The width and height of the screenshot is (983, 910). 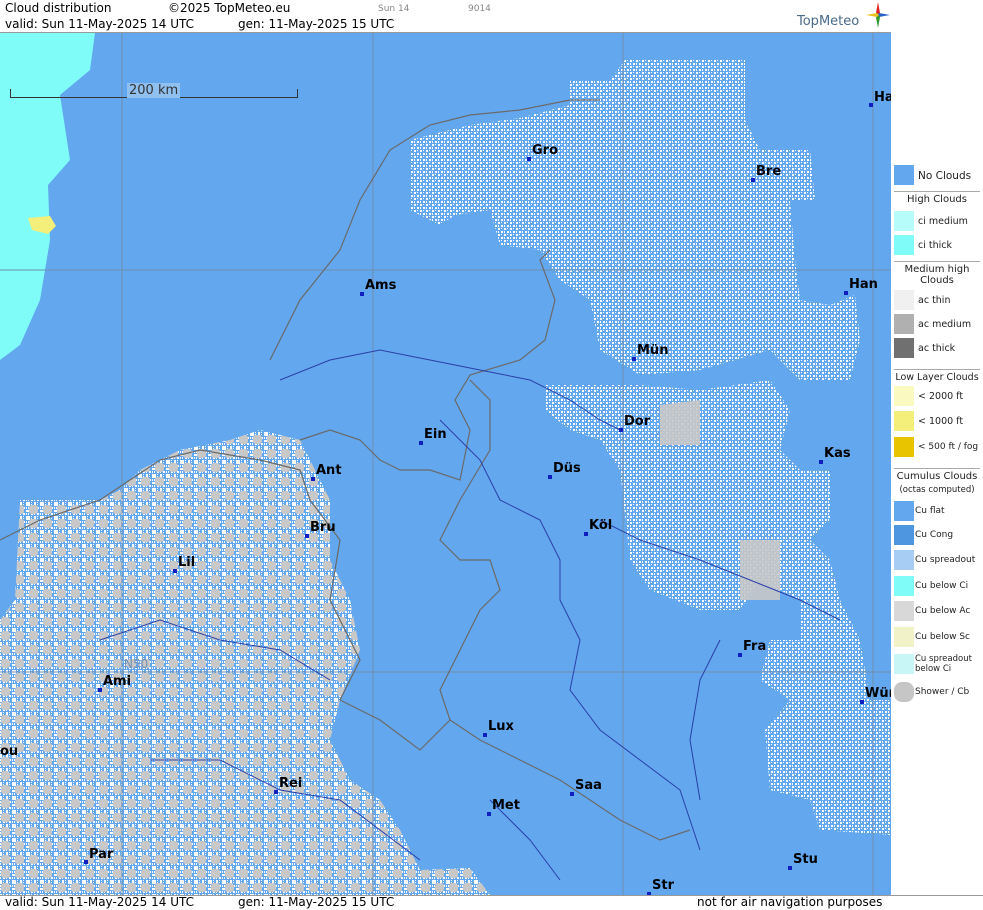 I want to click on latitude-label: N50, so click(x=136, y=664).